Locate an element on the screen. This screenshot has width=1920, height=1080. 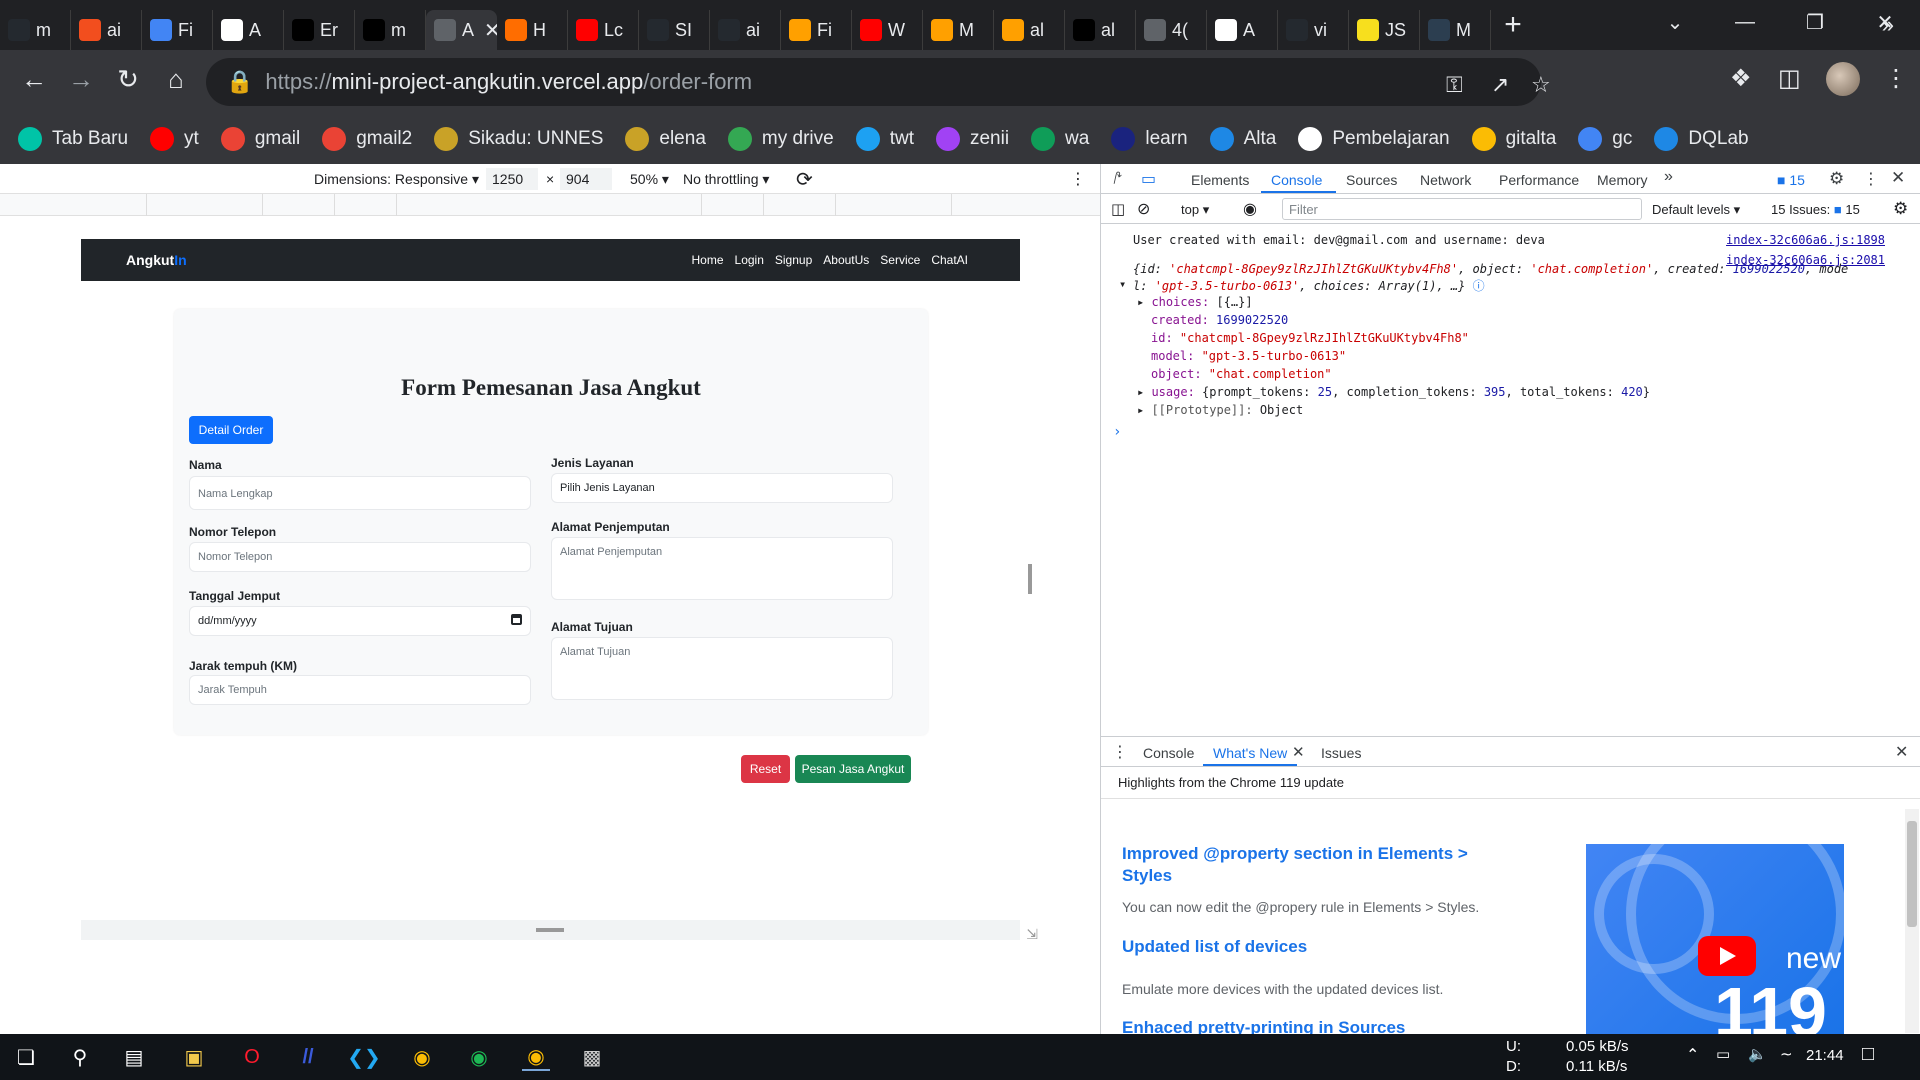
site-brand: AngkutIn is located at coordinates (156, 260).